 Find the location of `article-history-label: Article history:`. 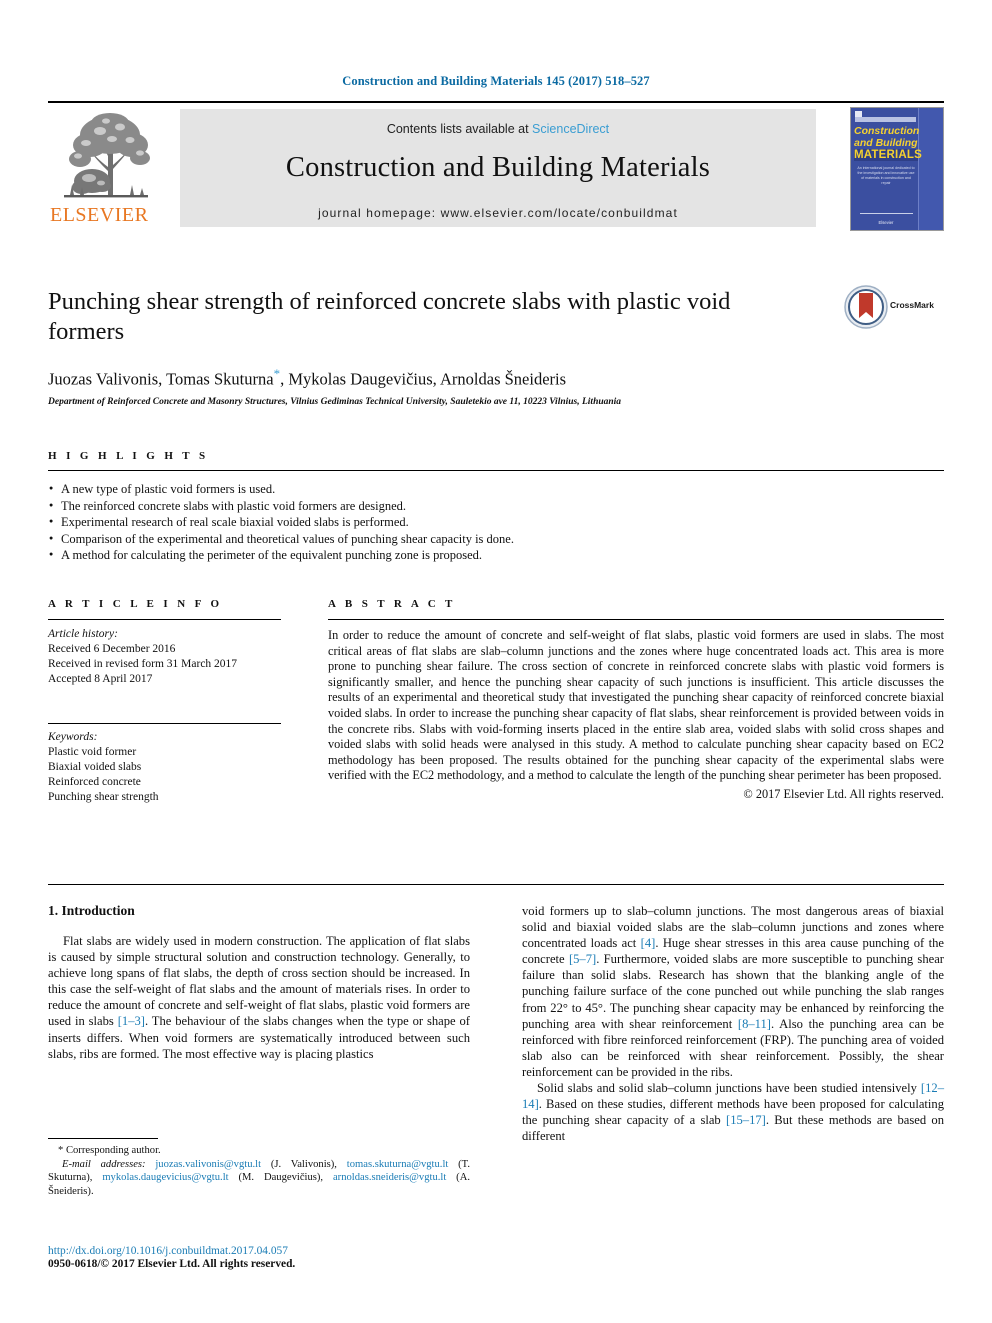

article-history-label: Article history: is located at coordinates (83, 634).